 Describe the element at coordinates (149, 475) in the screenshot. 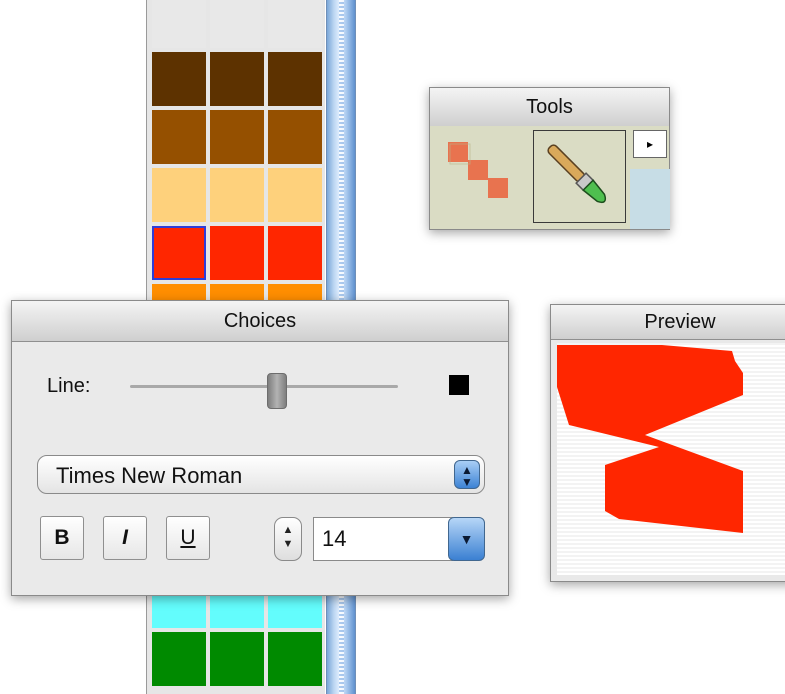

I see `font-select-value: Times New Roman` at that location.